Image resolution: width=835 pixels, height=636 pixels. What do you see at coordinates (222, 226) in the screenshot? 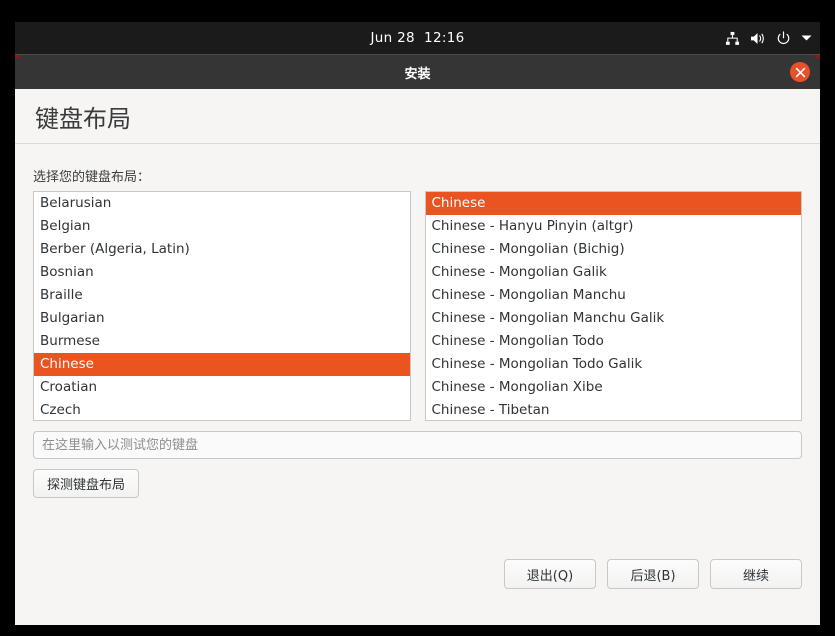
I see `layout-list-item: Belgian` at bounding box center [222, 226].